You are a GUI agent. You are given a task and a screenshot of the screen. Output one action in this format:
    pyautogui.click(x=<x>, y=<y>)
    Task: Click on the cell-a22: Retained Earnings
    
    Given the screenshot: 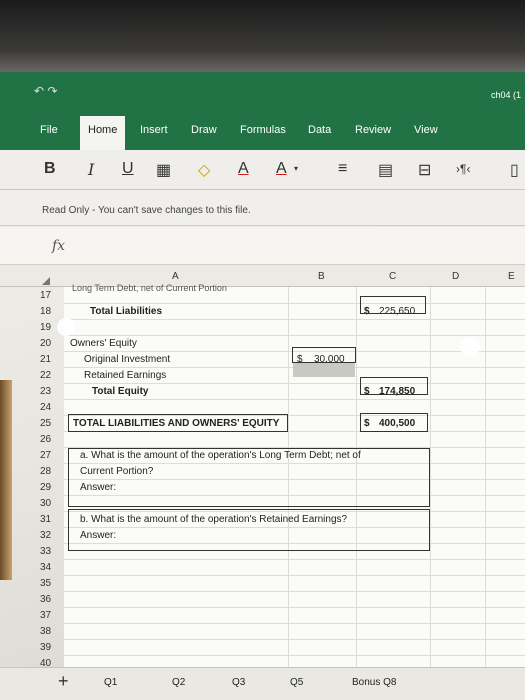 What is the action you would take?
    pyautogui.click(x=125, y=375)
    